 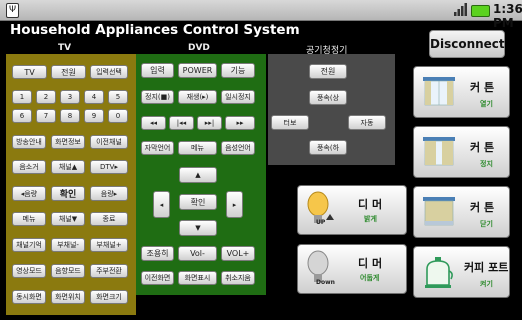 I want to click on status-bar: Ψ 1:36 PM, so click(x=261, y=15).